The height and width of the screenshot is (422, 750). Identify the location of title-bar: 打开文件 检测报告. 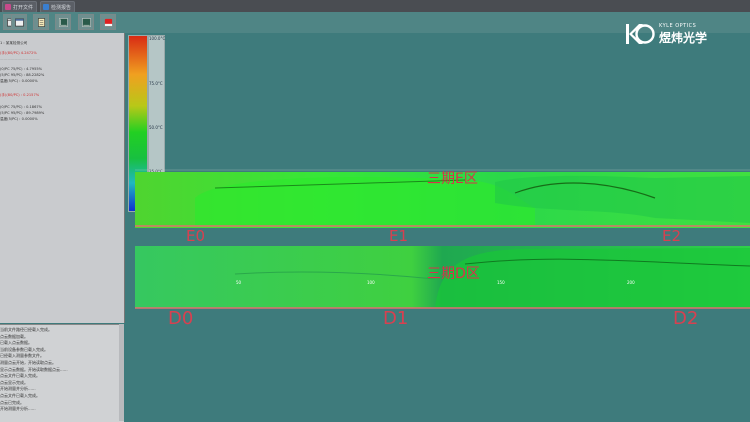
(375, 6).